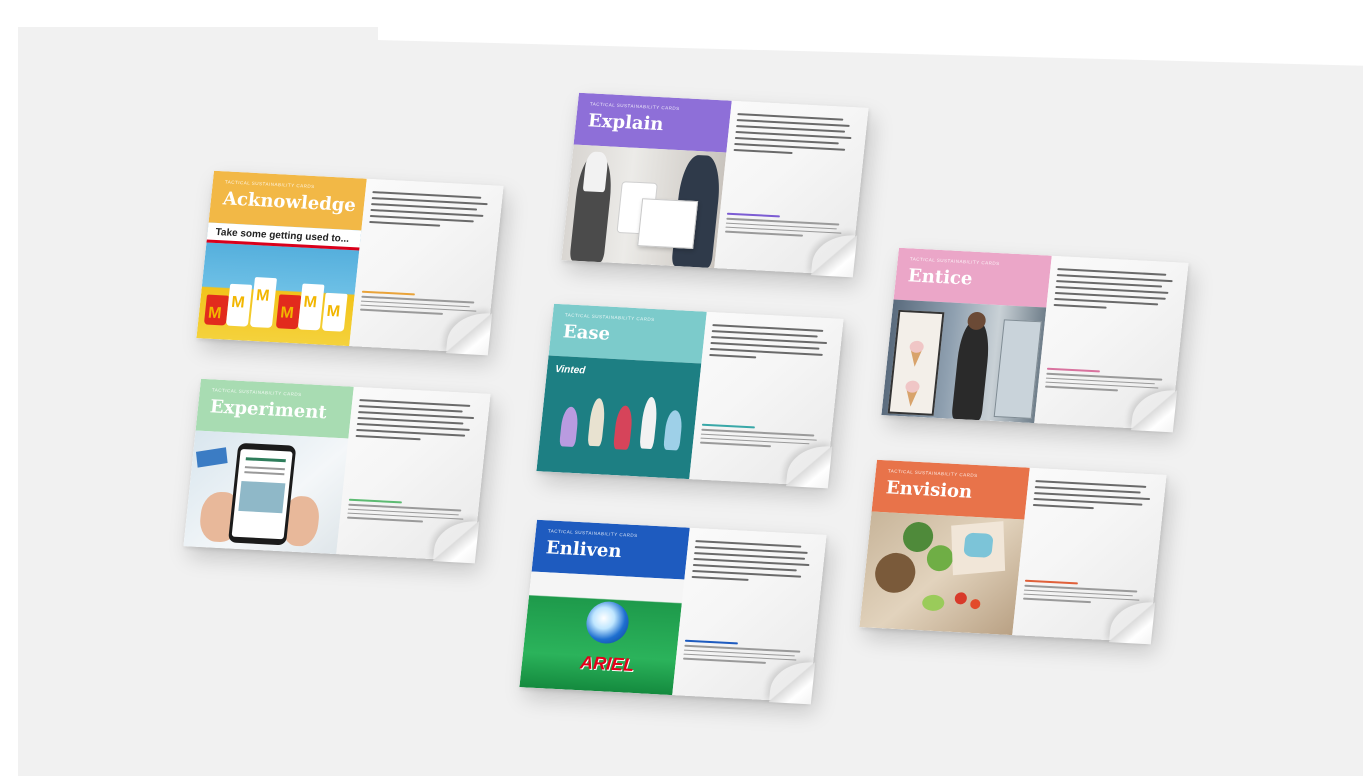 The width and height of the screenshot is (1363, 776). Describe the element at coordinates (627, 333) in the screenshot. I see `card-ease-band: TACTICAL SUSTAINABILITY CARDS Ease` at that location.